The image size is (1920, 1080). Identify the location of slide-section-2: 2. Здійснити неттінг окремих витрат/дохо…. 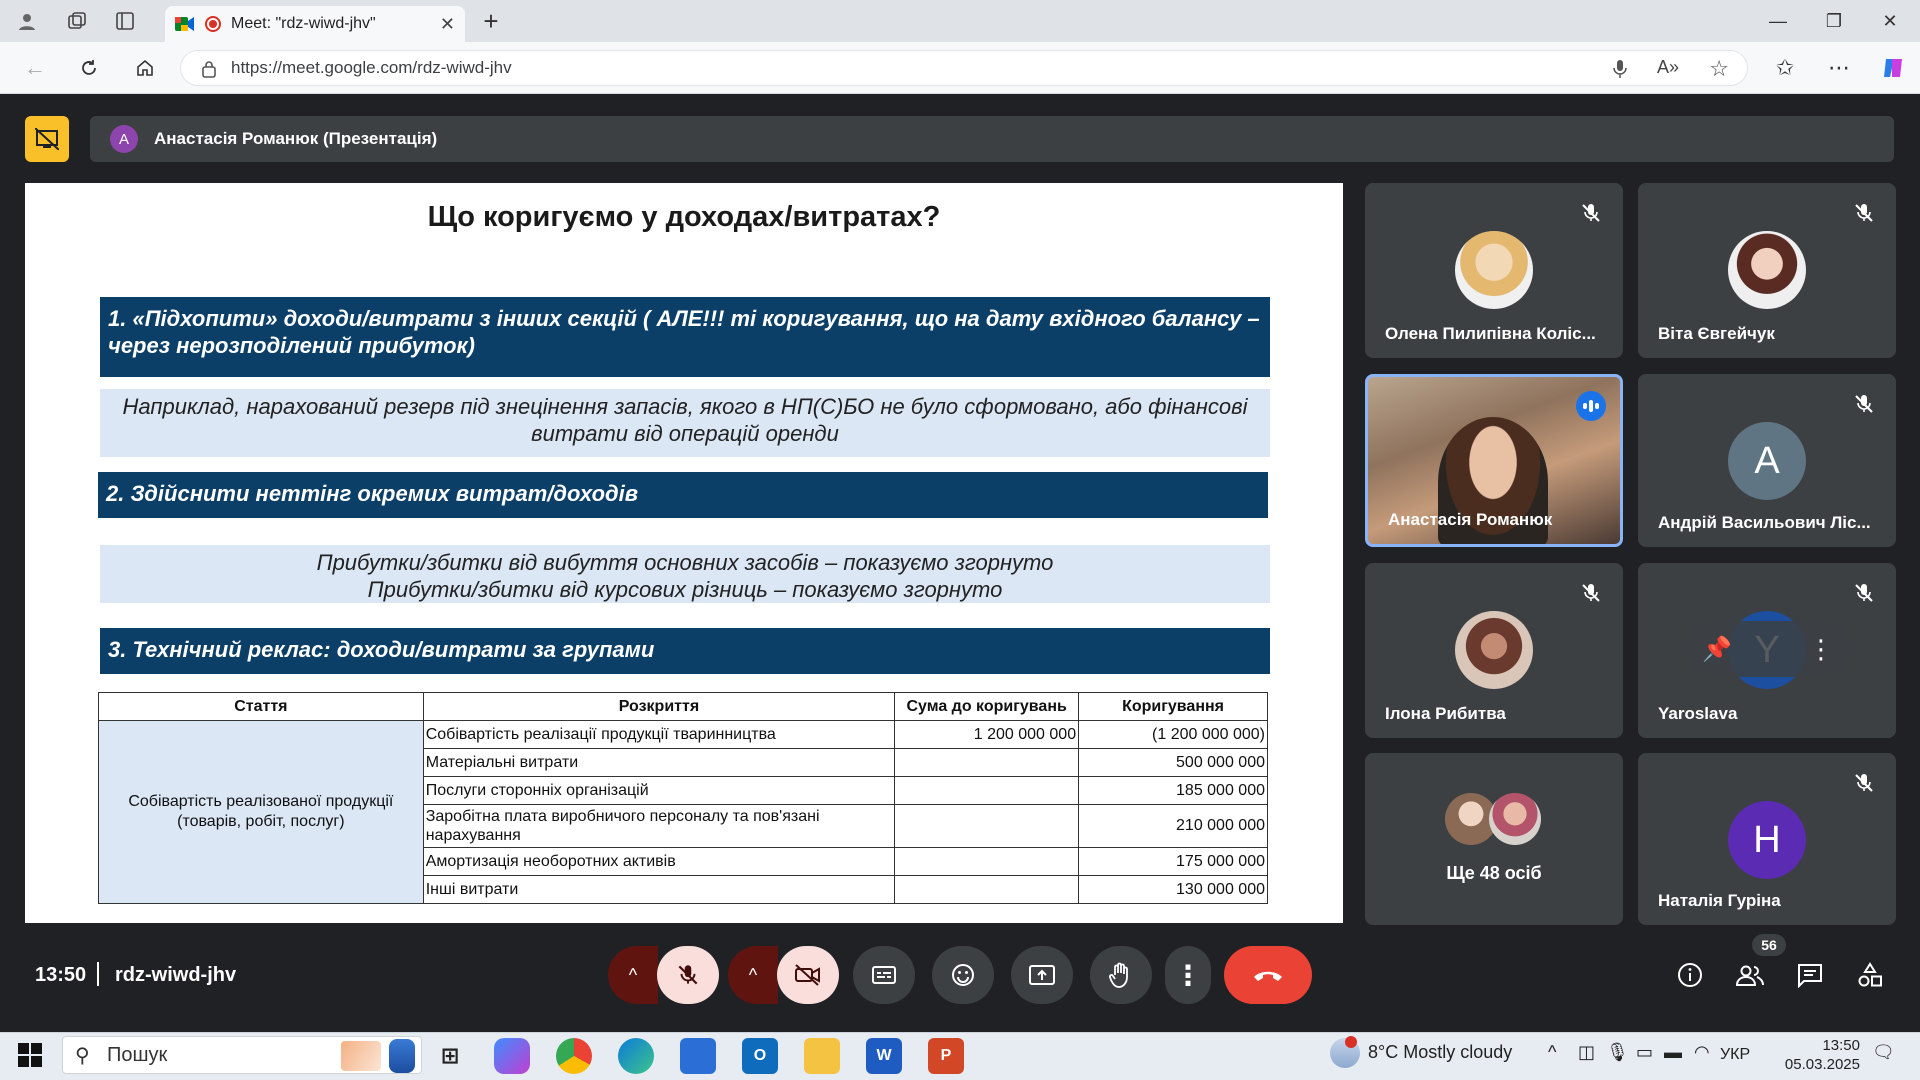
(683, 495).